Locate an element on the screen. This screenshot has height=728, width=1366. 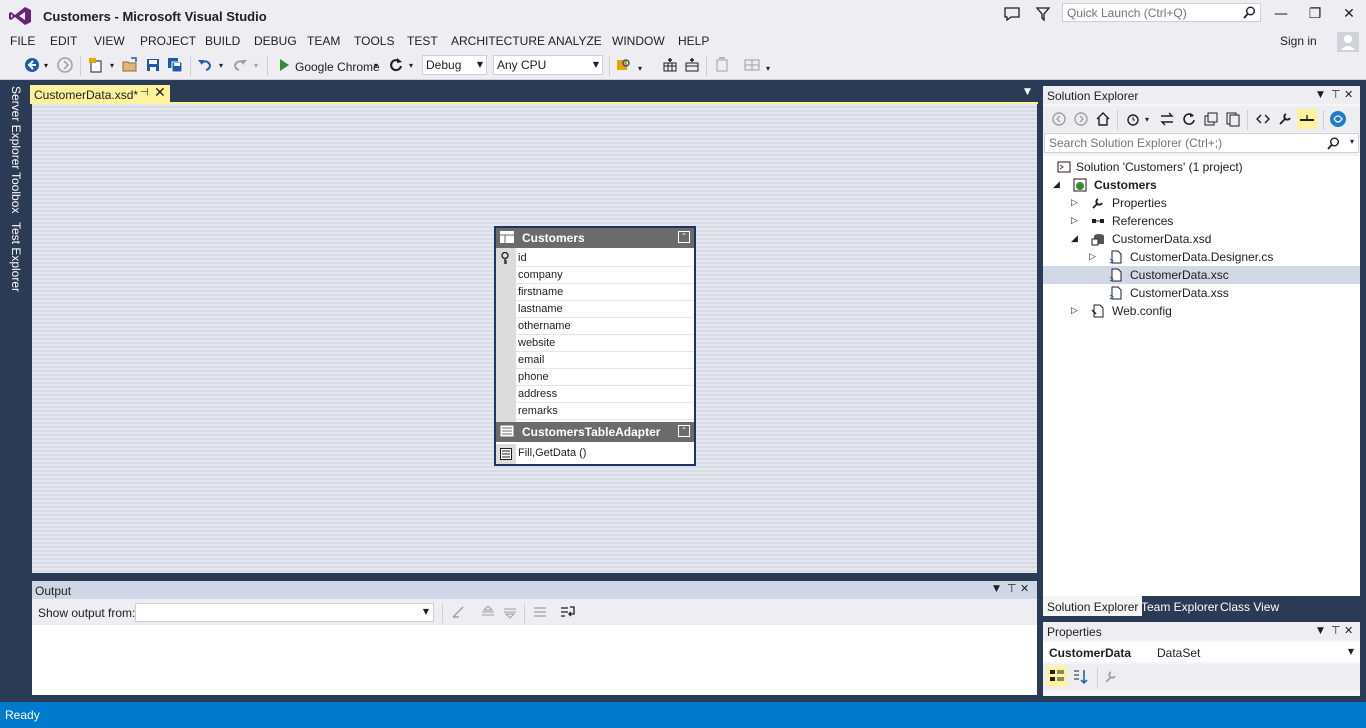
document-tab: CustomerData.xsd* ⊣ ✕ is located at coordinates (100, 94).